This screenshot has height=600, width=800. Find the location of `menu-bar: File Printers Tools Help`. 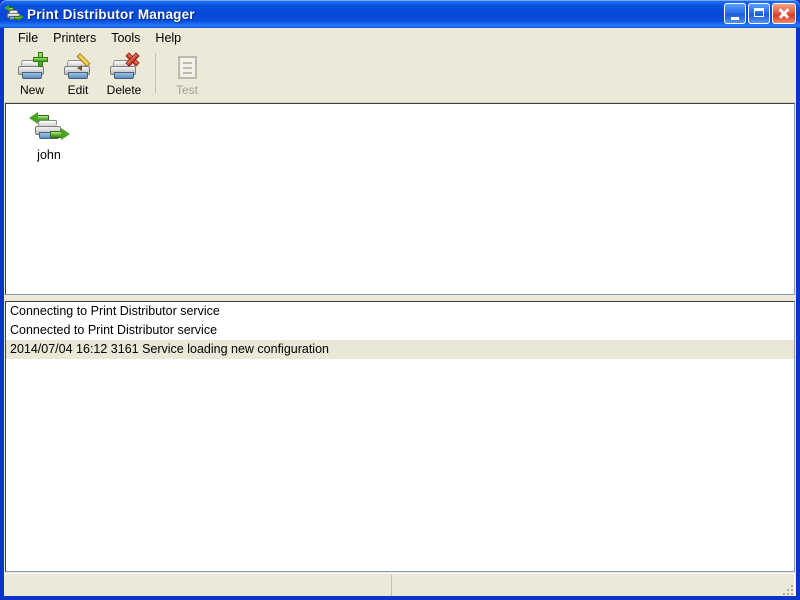

menu-bar: File Printers Tools Help is located at coordinates (400, 38).